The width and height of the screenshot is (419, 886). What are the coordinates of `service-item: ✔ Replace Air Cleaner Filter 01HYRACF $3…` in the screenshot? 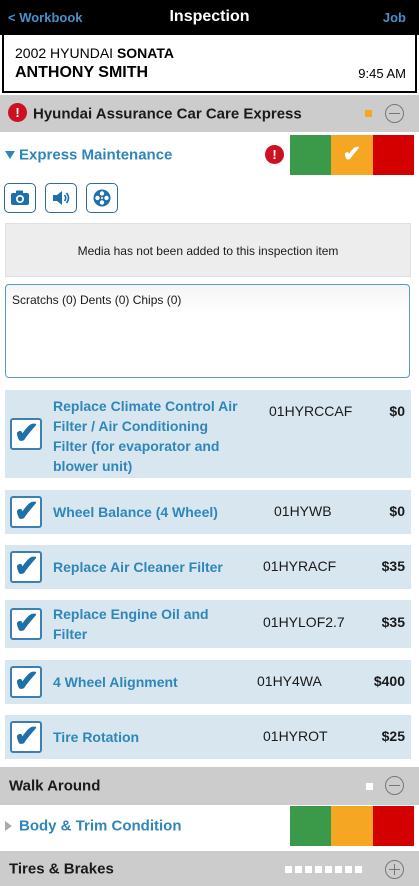 It's located at (208, 567).